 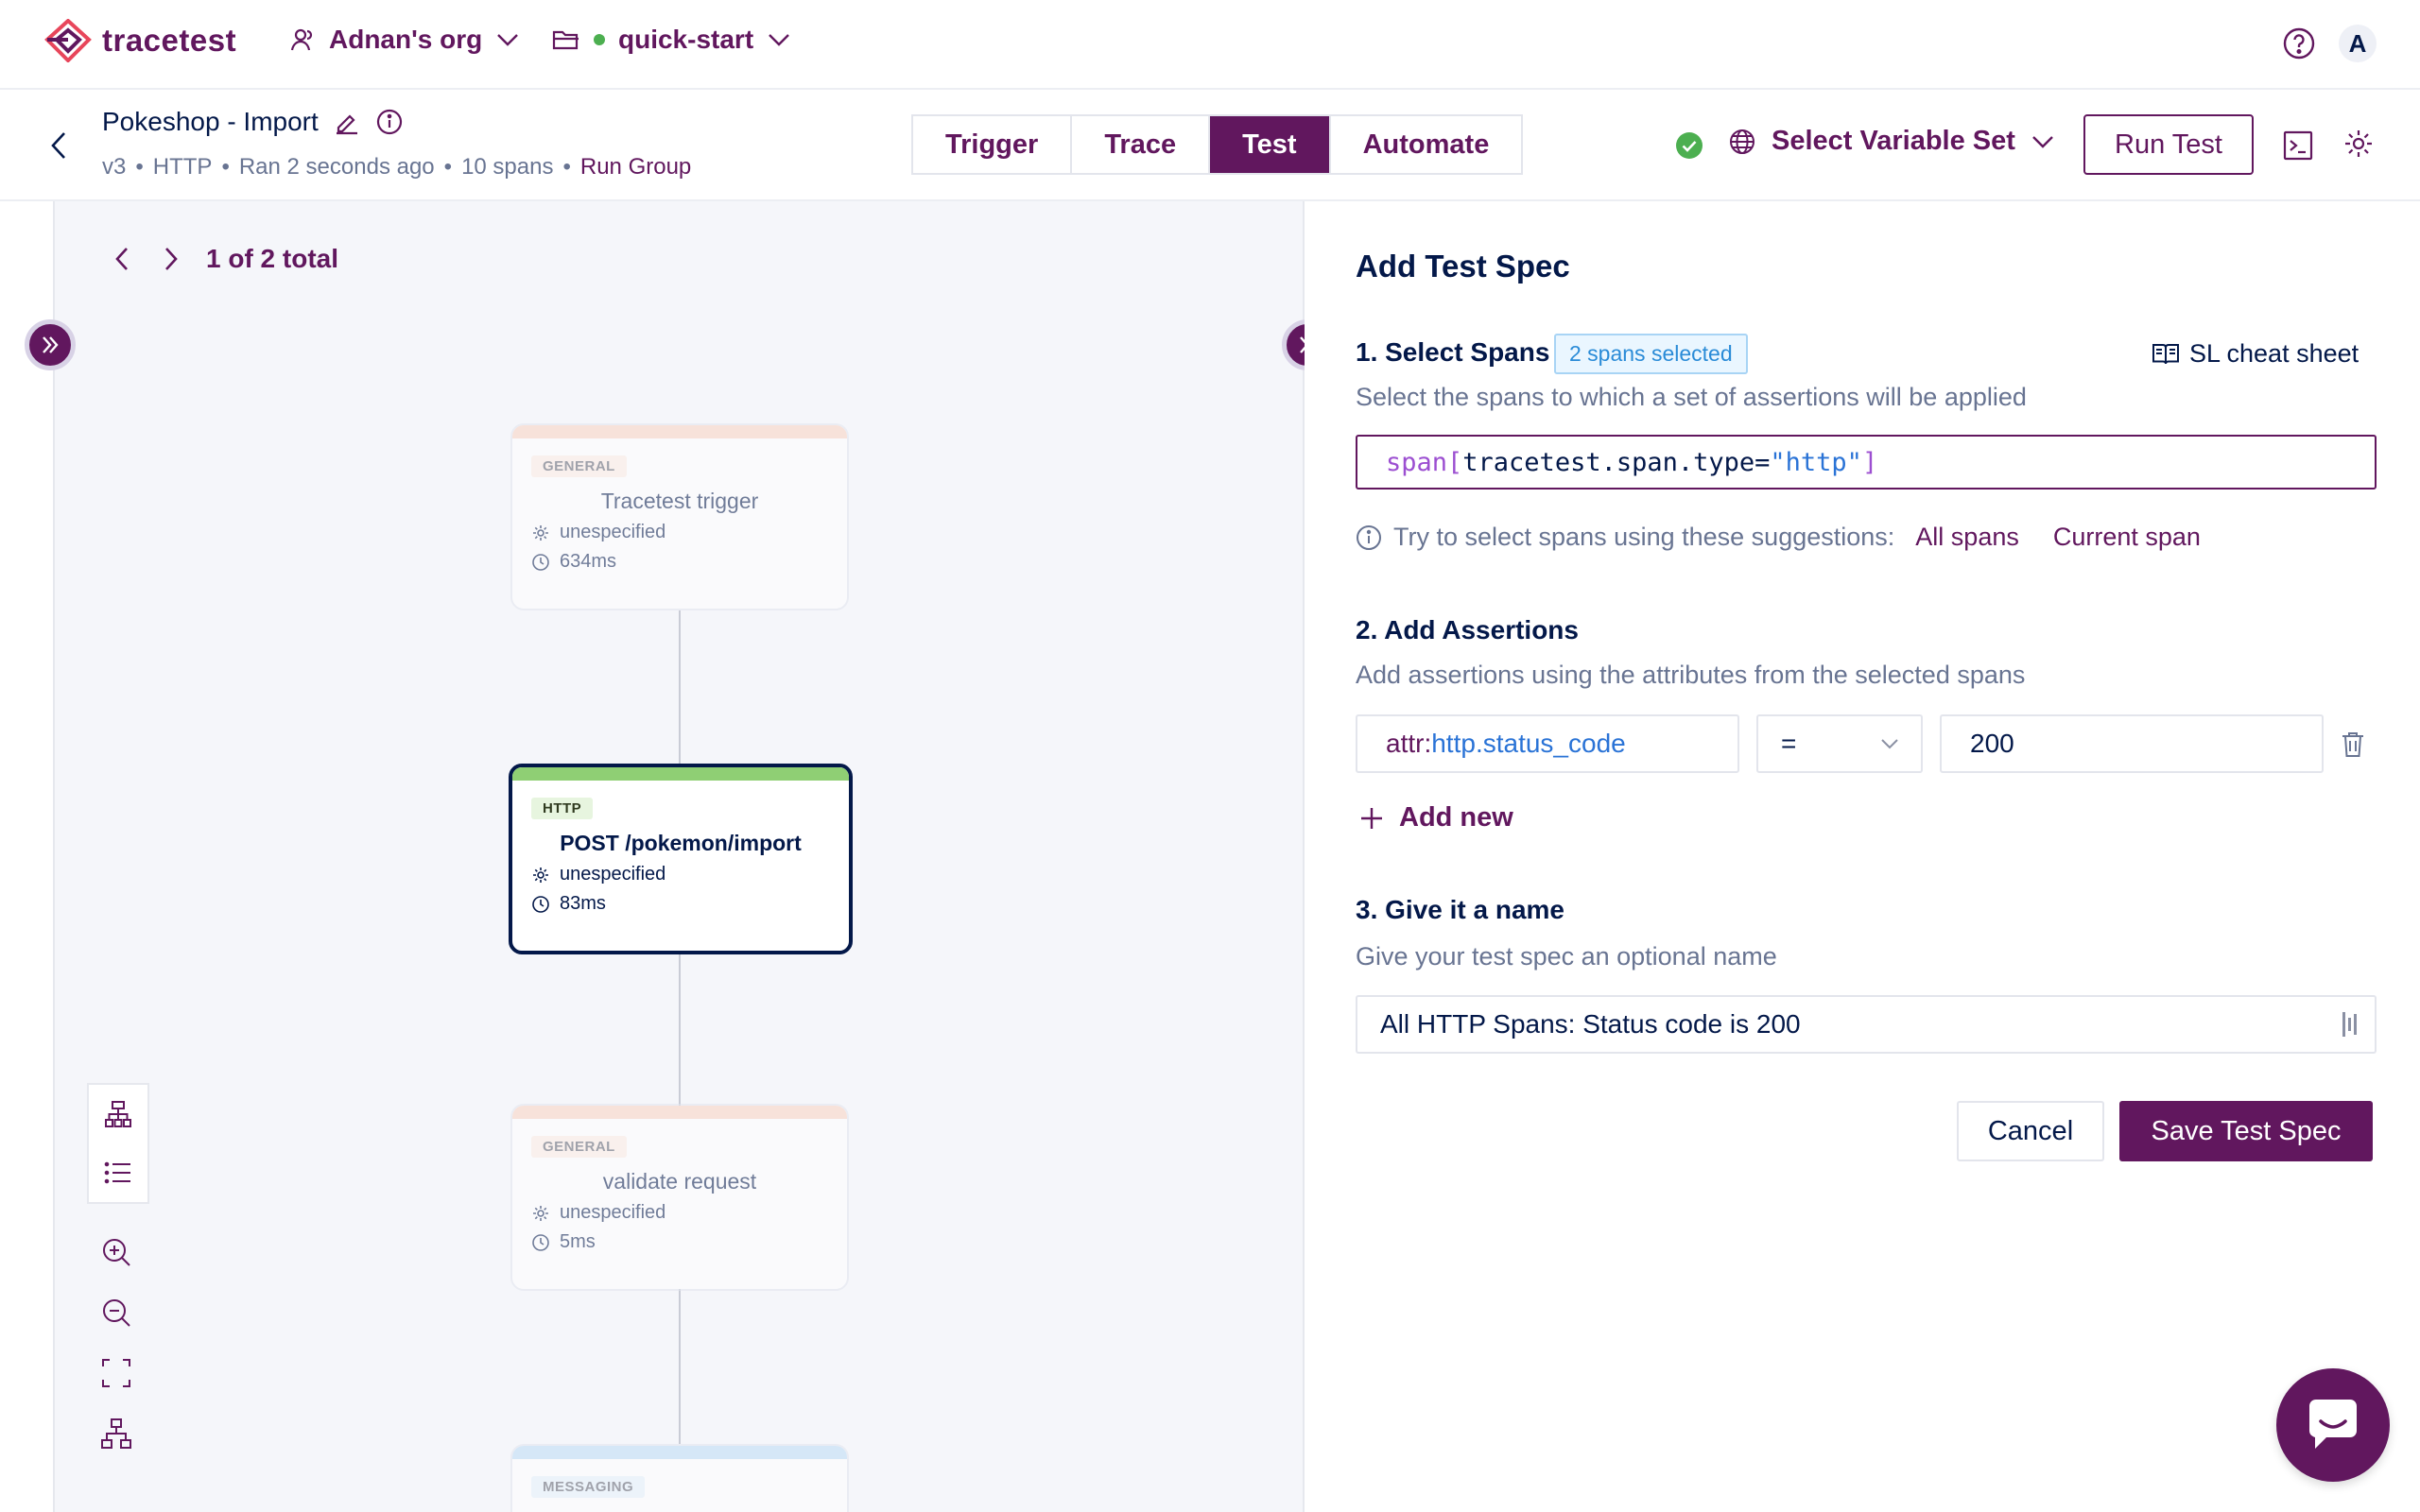 I want to click on tab-test: Test, so click(x=1270, y=144).